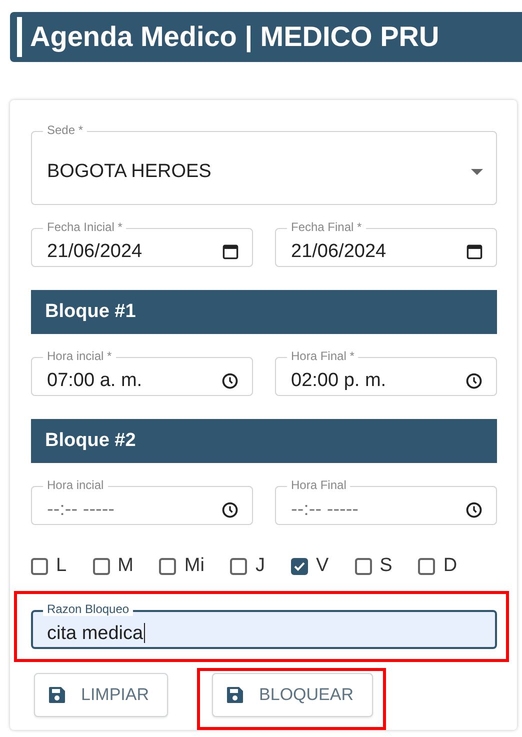  What do you see at coordinates (95, 381) in the screenshot?
I see `field-value: 07:00 a. m.` at bounding box center [95, 381].